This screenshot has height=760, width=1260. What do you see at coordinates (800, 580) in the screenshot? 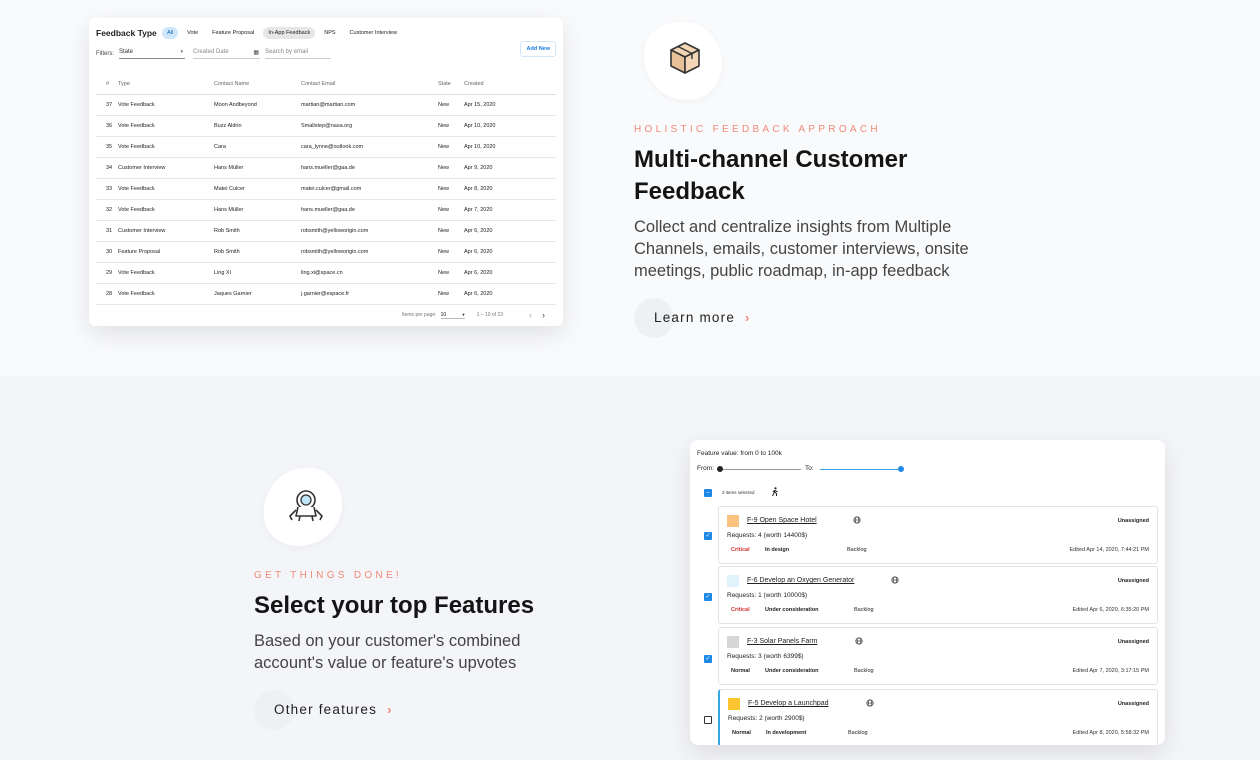
I see `feature-title-link: F-6 Develop an Oxygen Generator` at bounding box center [800, 580].